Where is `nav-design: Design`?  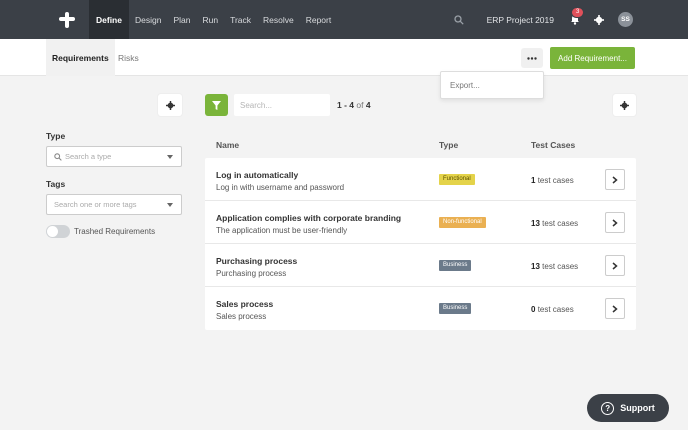 nav-design: Design is located at coordinates (148, 19).